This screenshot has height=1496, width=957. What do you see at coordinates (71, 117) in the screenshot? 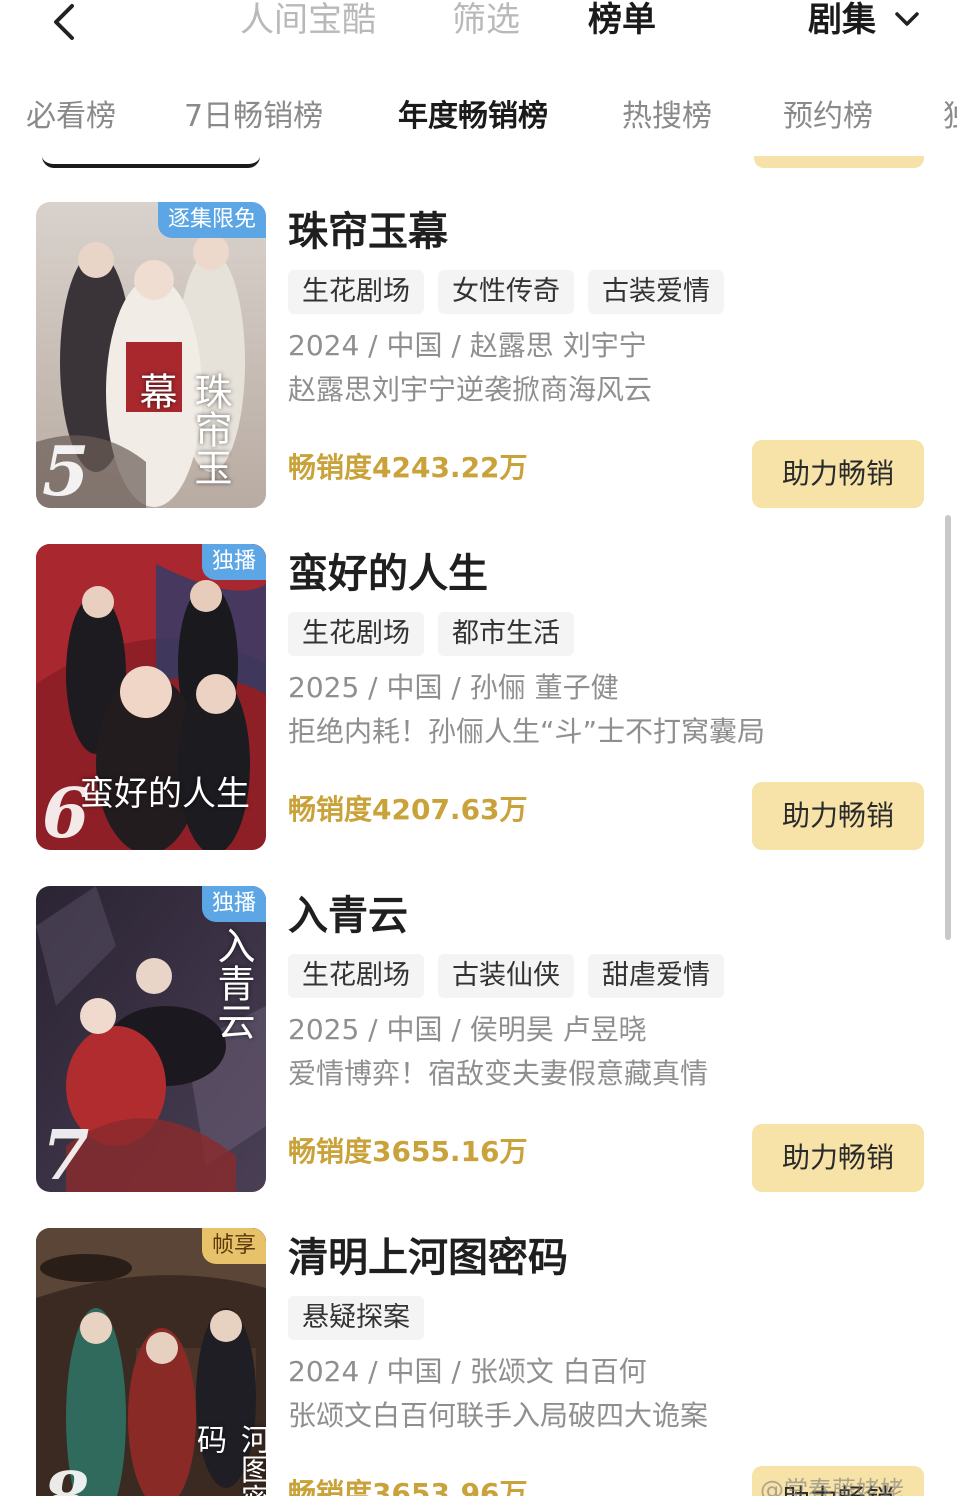
I see `tab-must-watch: 必看榜` at bounding box center [71, 117].